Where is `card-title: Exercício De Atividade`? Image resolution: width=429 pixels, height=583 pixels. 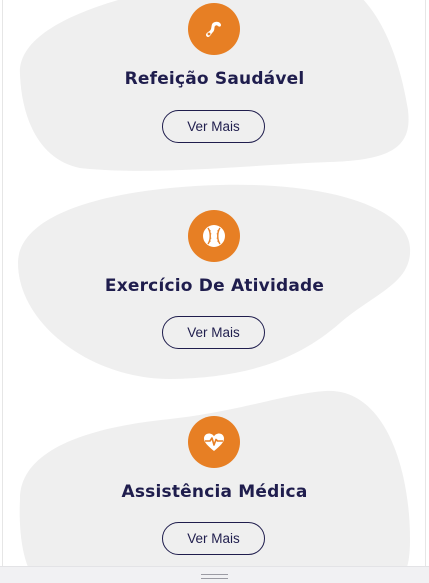 card-title: Exercício De Atividade is located at coordinates (214, 286).